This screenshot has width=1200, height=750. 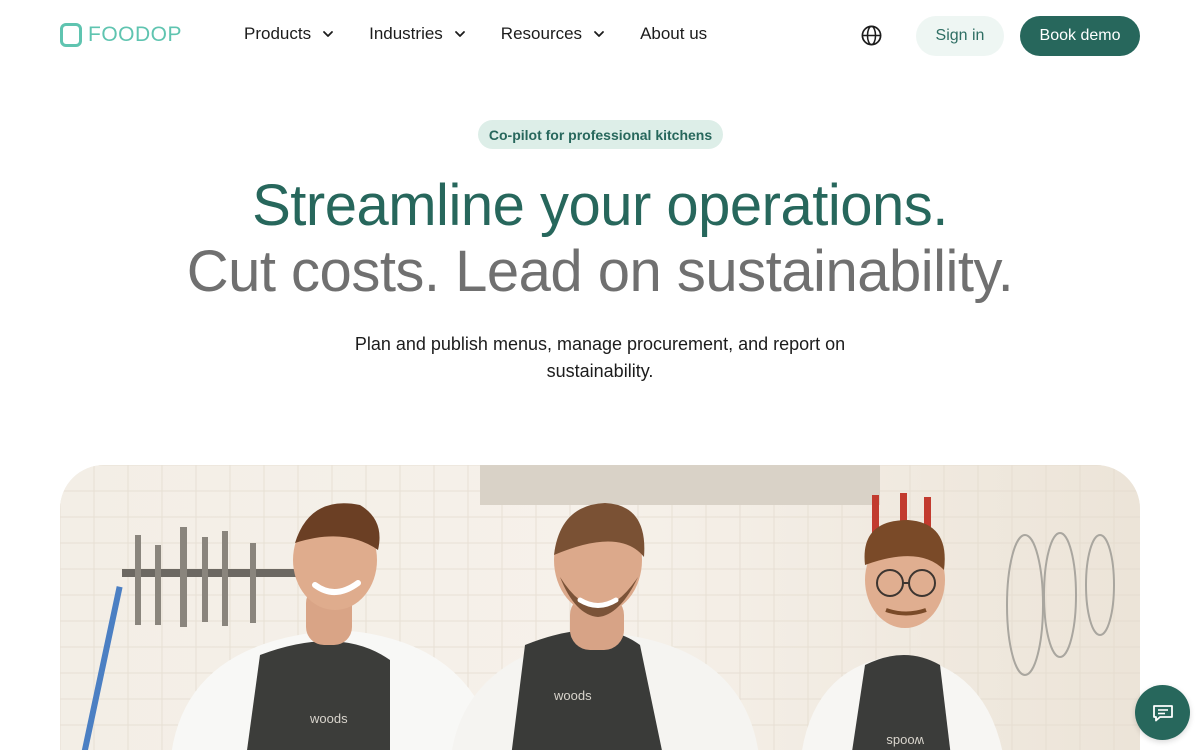 I want to click on menu-item-label: Industries, so click(x=406, y=33).